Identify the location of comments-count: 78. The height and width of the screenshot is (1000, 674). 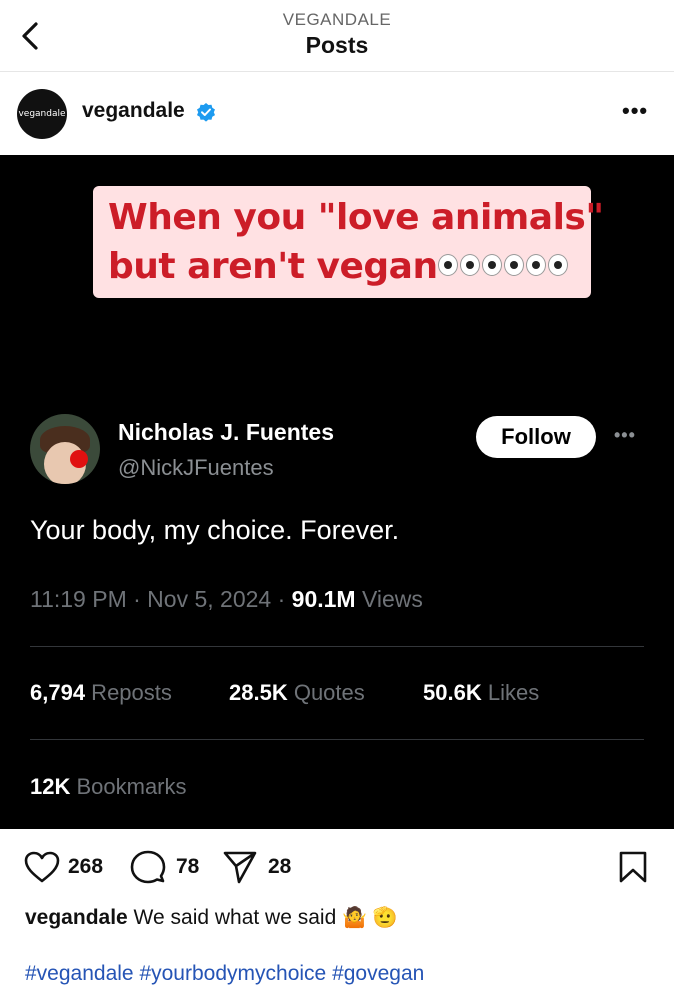
(188, 866).